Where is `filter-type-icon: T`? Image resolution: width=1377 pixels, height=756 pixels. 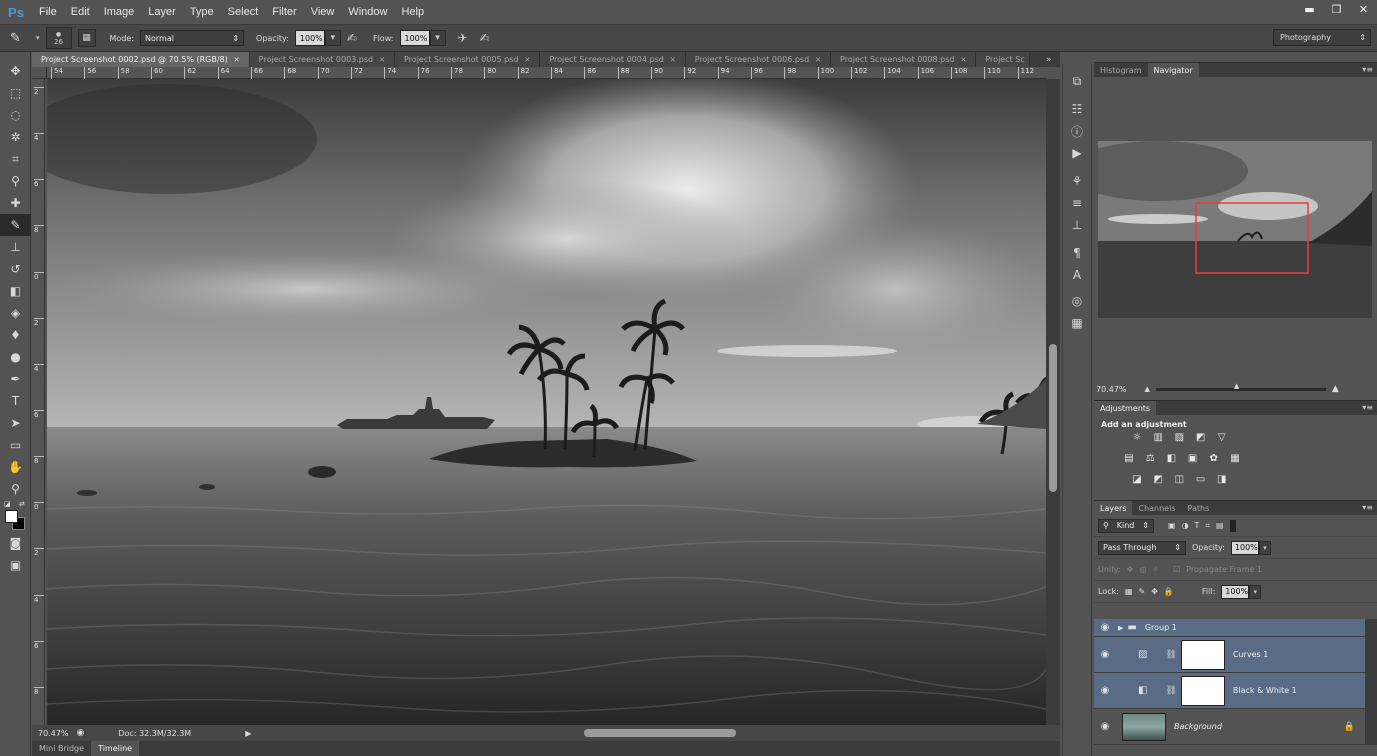 filter-type-icon: T is located at coordinates (1197, 525).